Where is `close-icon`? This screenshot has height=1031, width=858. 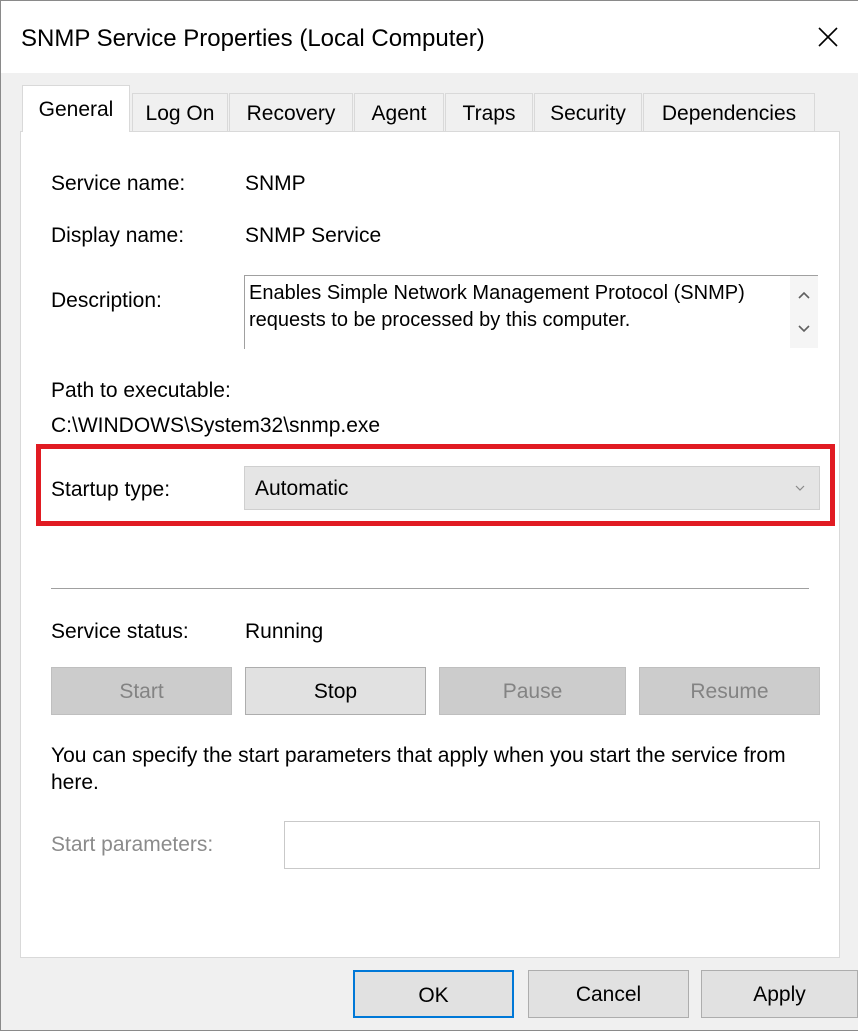
close-icon is located at coordinates (828, 37).